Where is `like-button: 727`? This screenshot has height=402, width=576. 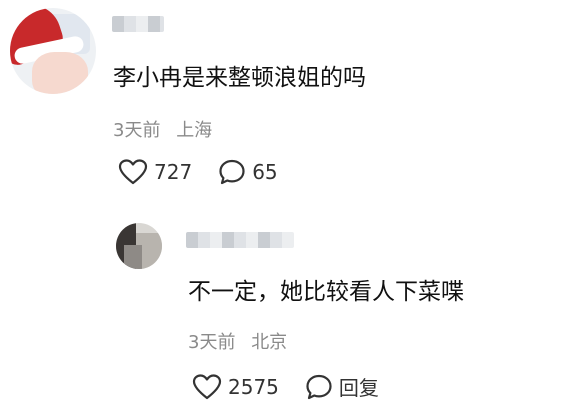
like-button: 727 is located at coordinates (155, 172).